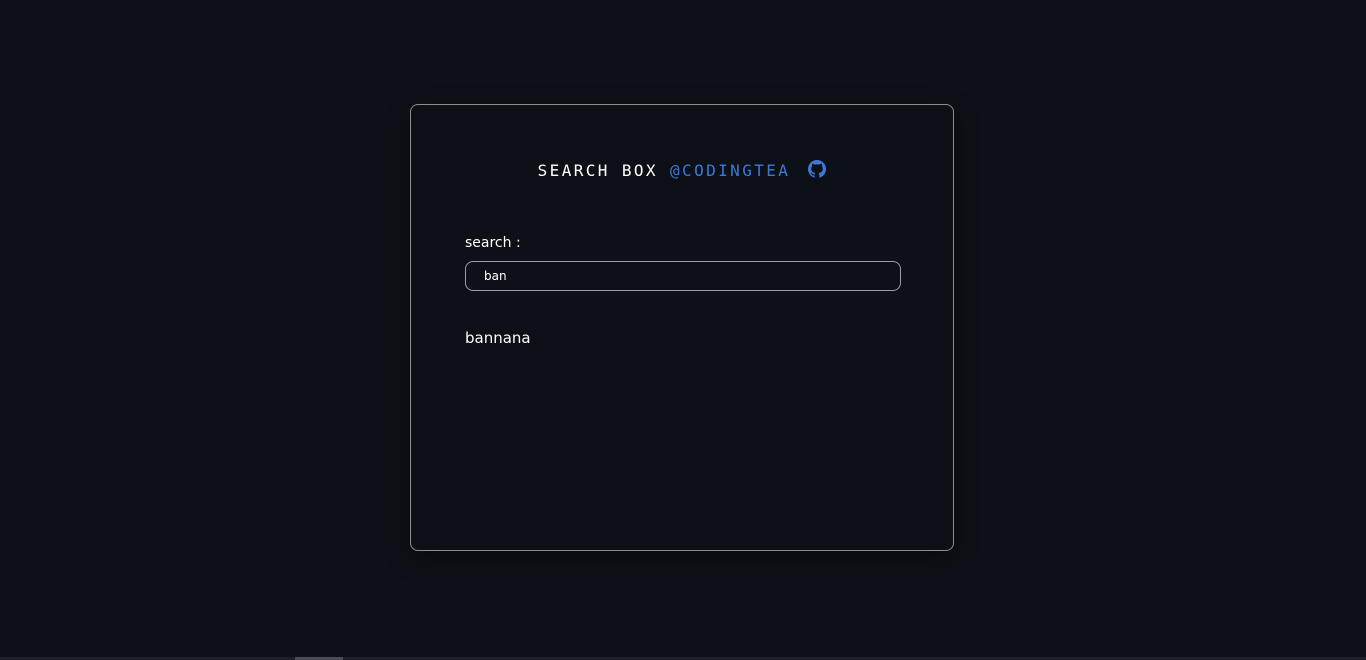 Image resolution: width=1366 pixels, height=660 pixels. What do you see at coordinates (683, 276) in the screenshot?
I see `search-input` at bounding box center [683, 276].